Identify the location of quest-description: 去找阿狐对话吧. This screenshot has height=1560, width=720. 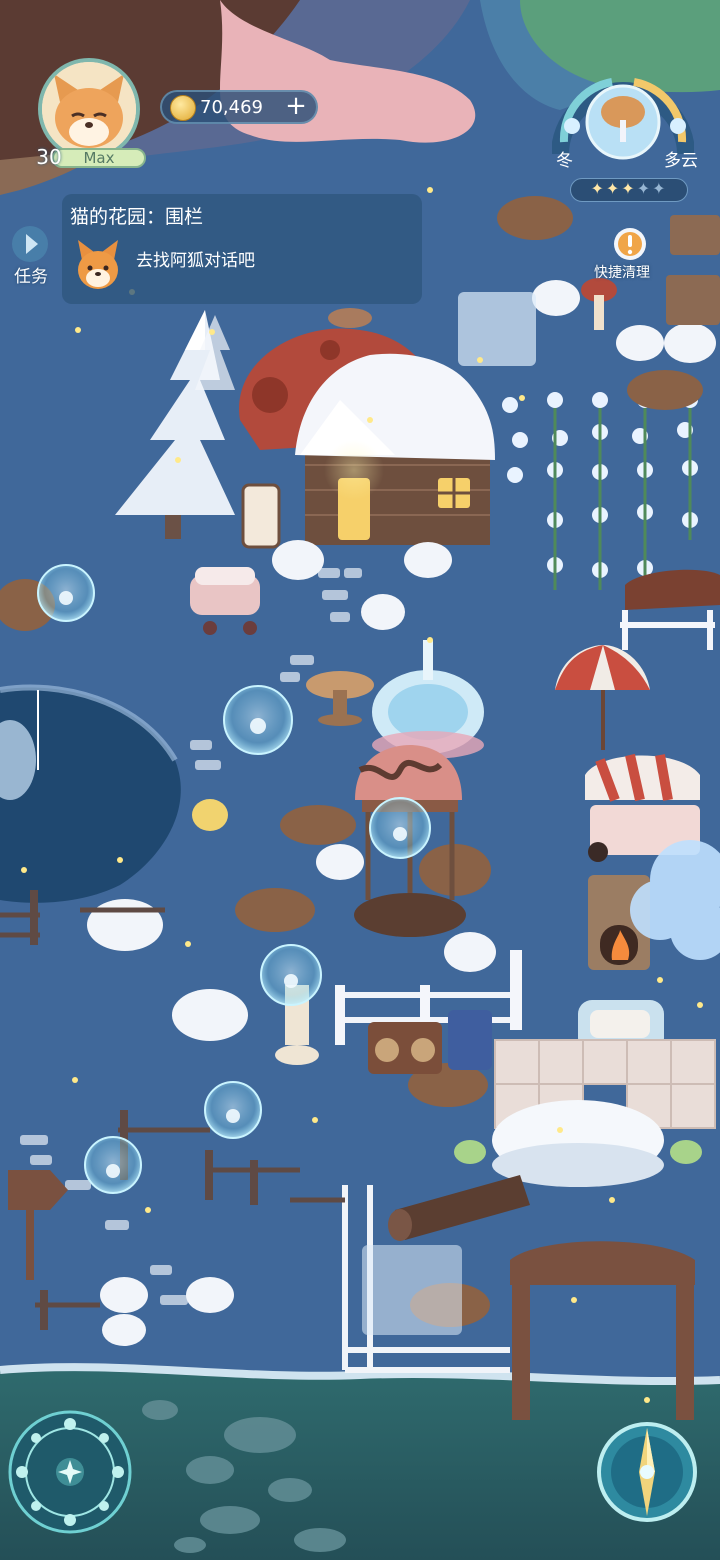
(195, 261).